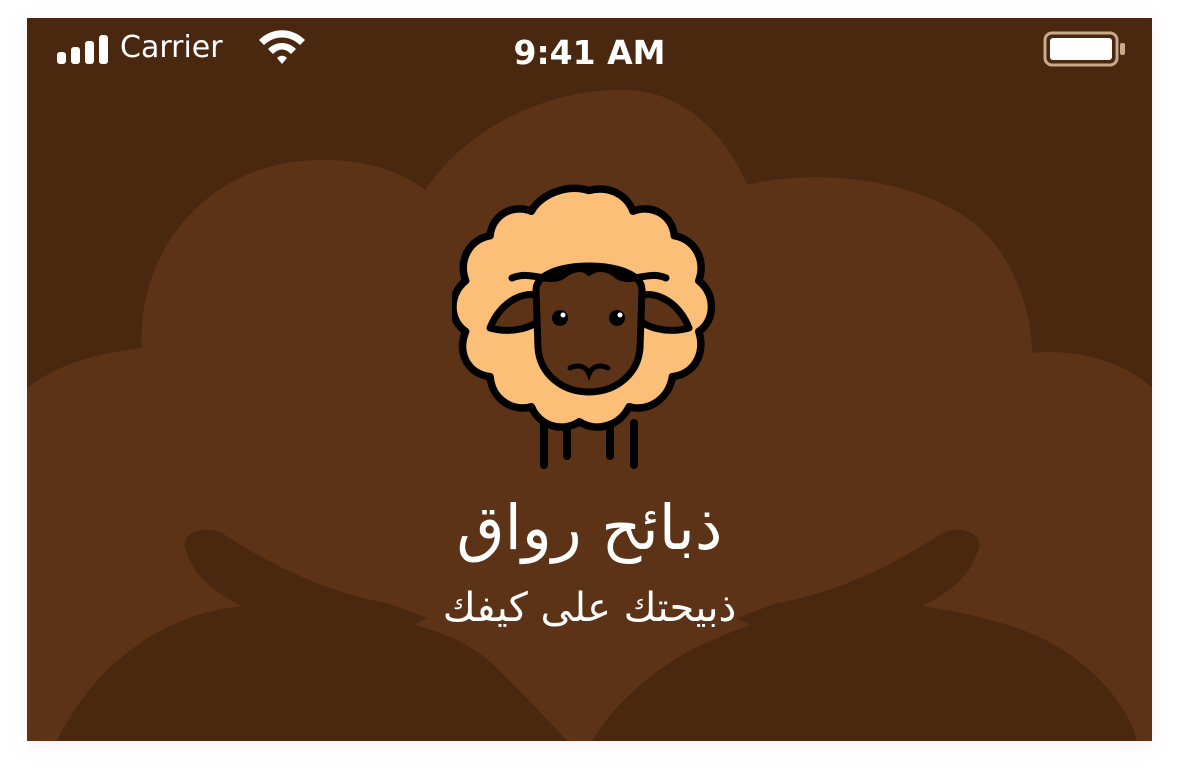 This screenshot has width=1179, height=777. I want to click on battery-icon, so click(1084, 49).